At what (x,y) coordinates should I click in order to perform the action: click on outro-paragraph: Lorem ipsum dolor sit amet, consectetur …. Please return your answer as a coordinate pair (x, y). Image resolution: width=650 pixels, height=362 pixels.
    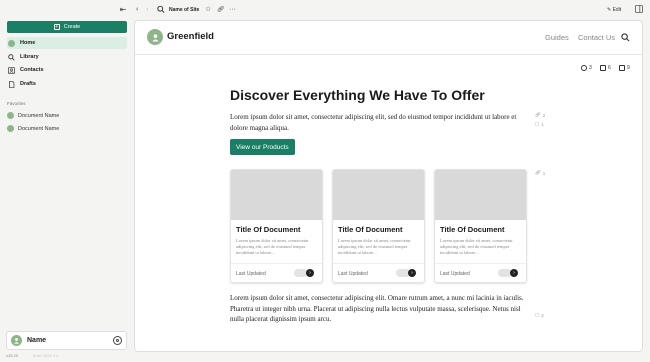
    Looking at the image, I should click on (377, 308).